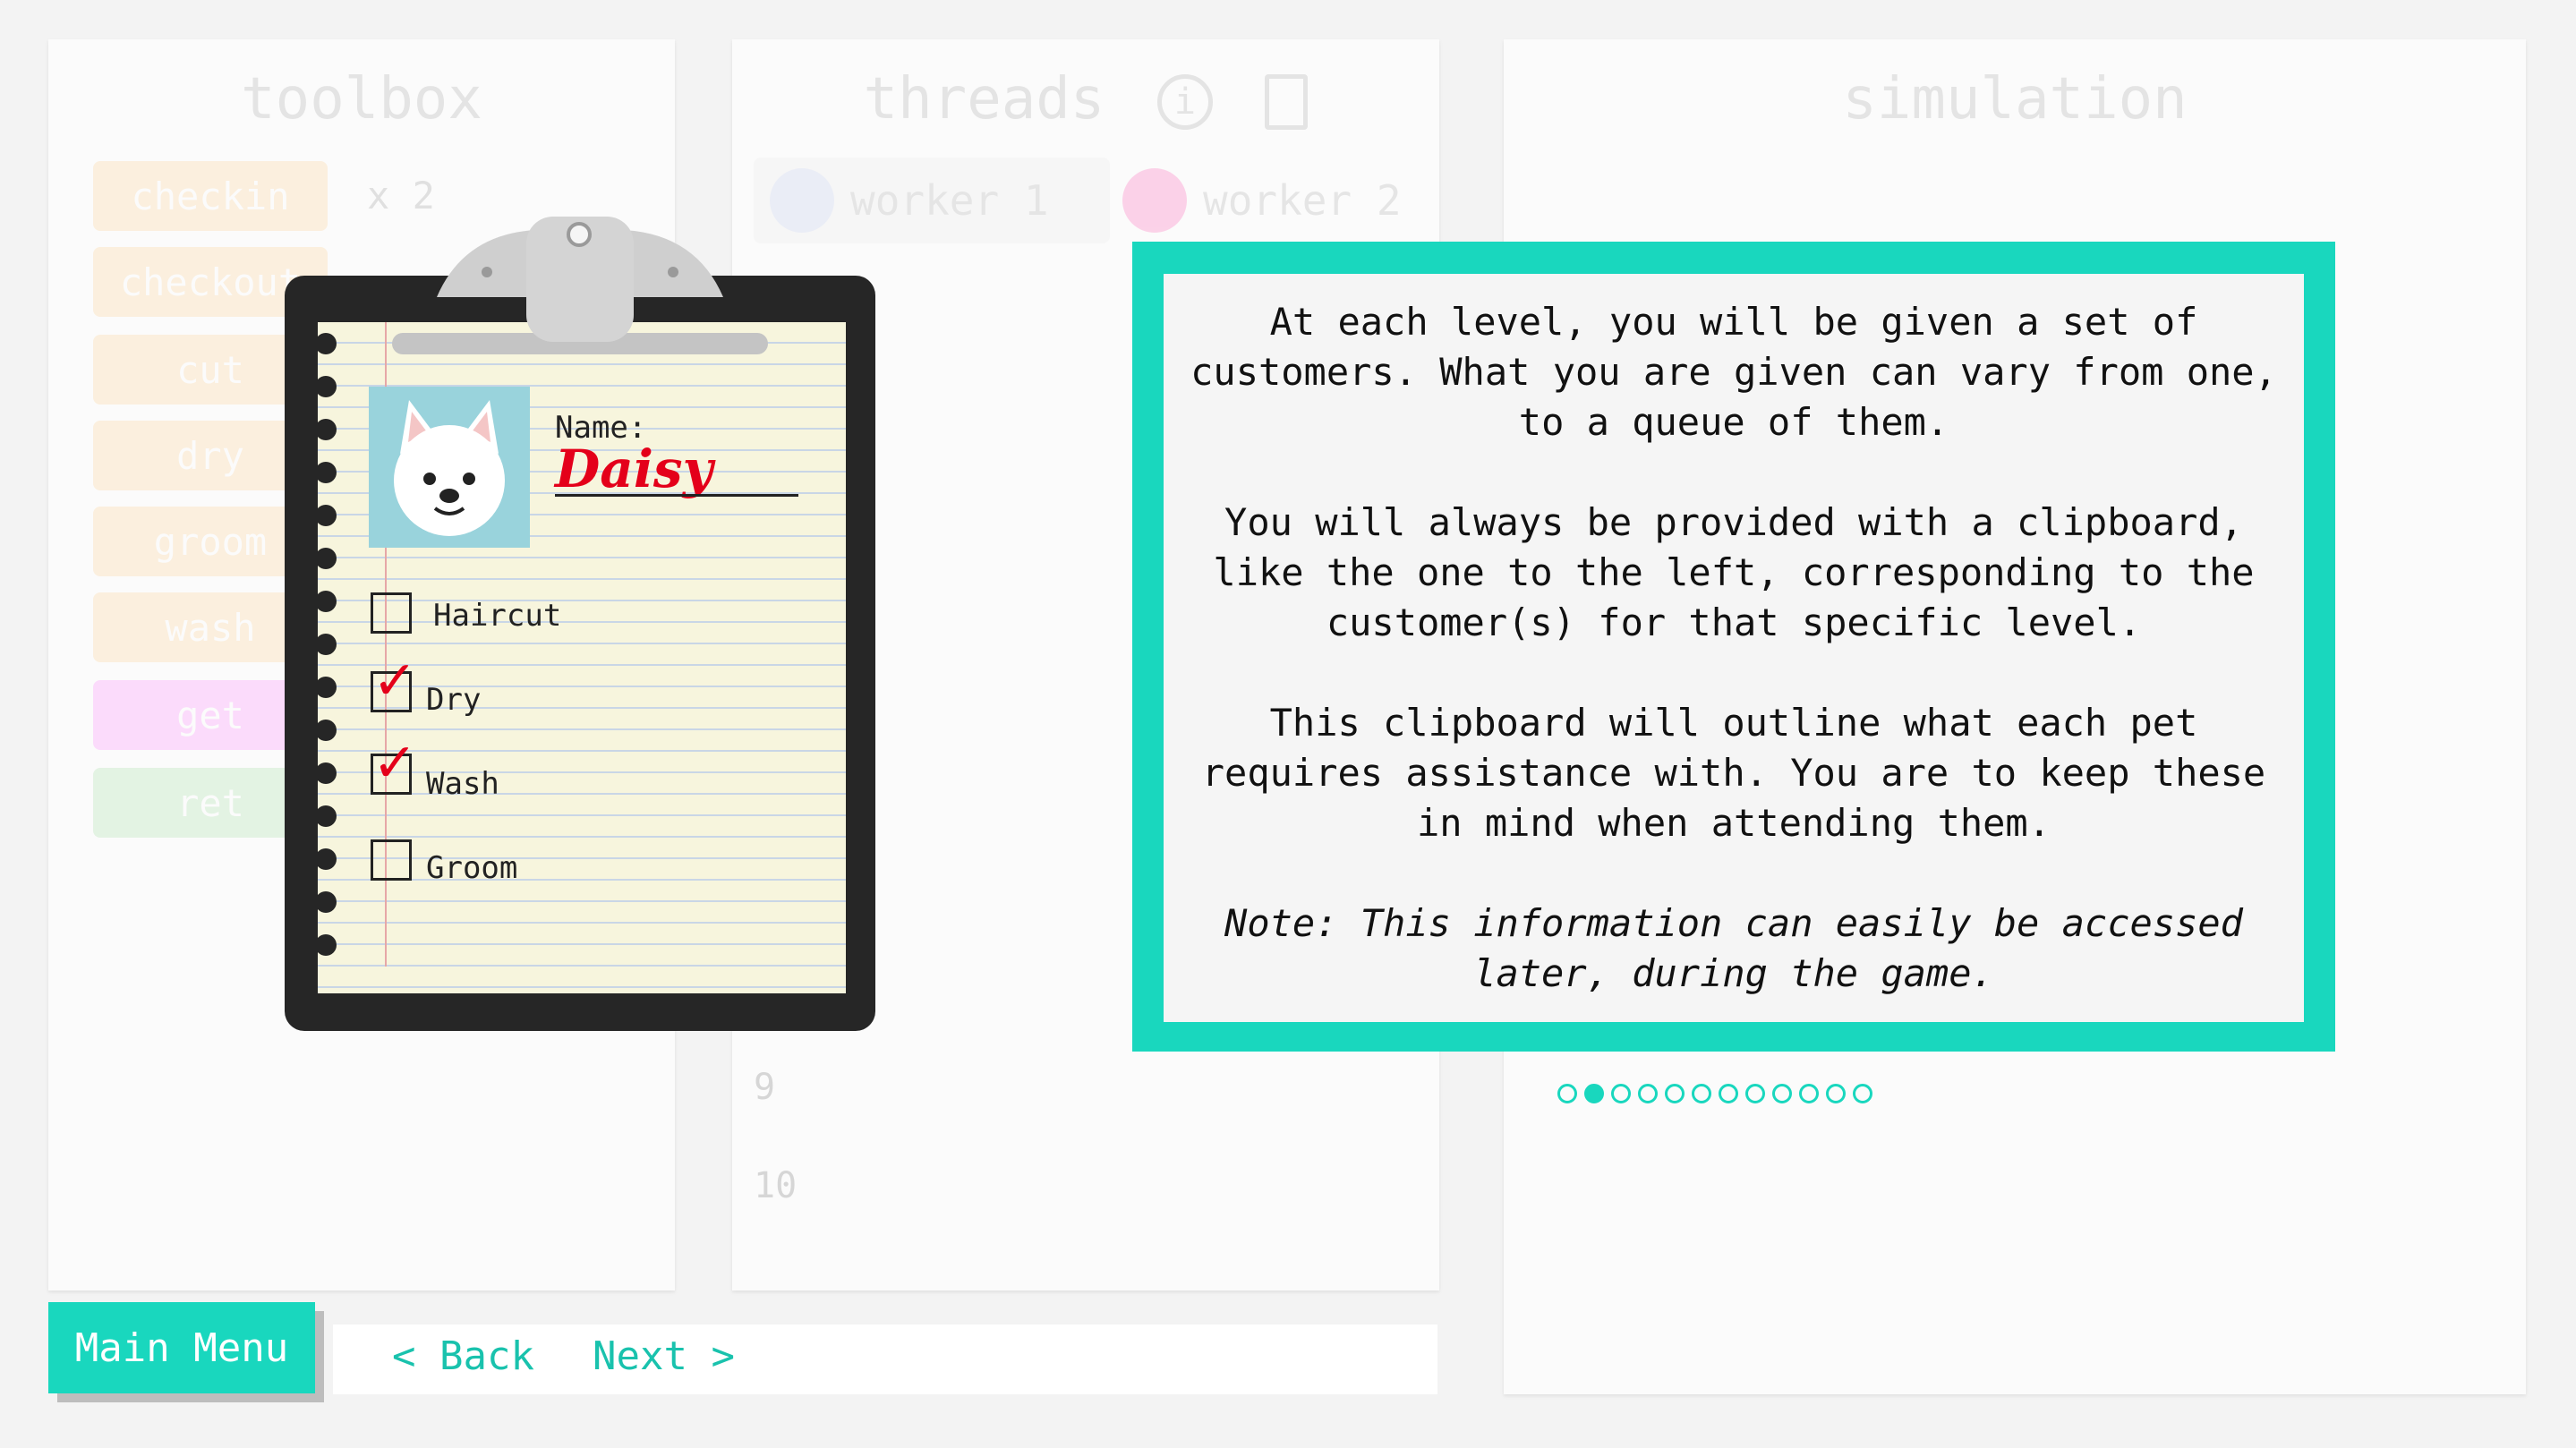 The width and height of the screenshot is (2576, 1448). I want to click on dry-label: Dry, so click(454, 700).